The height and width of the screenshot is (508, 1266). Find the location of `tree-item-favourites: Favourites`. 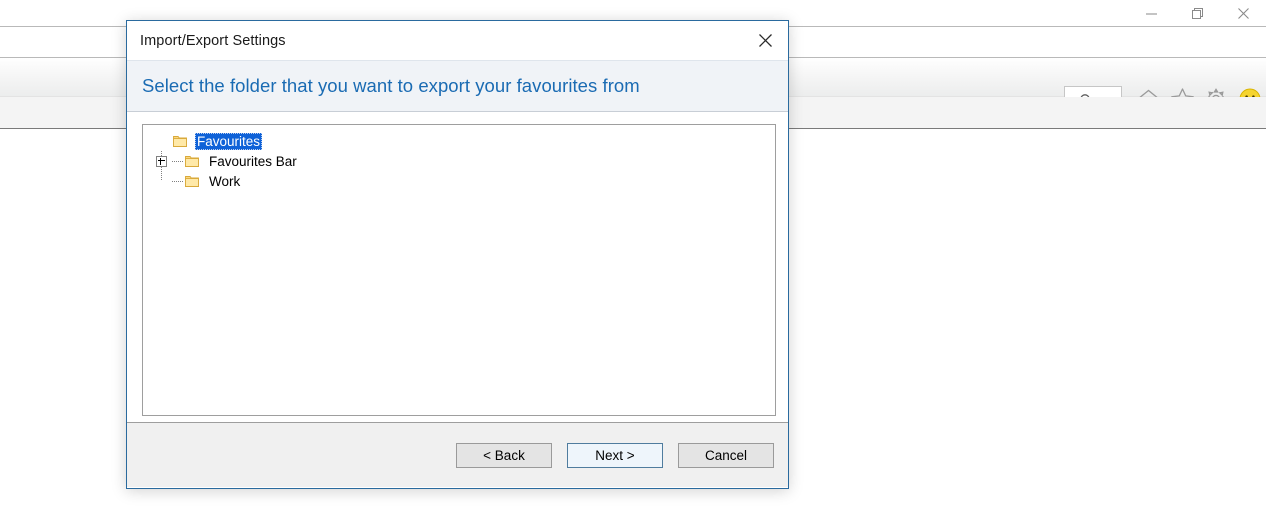

tree-item-favourites: Favourites is located at coordinates (463, 141).